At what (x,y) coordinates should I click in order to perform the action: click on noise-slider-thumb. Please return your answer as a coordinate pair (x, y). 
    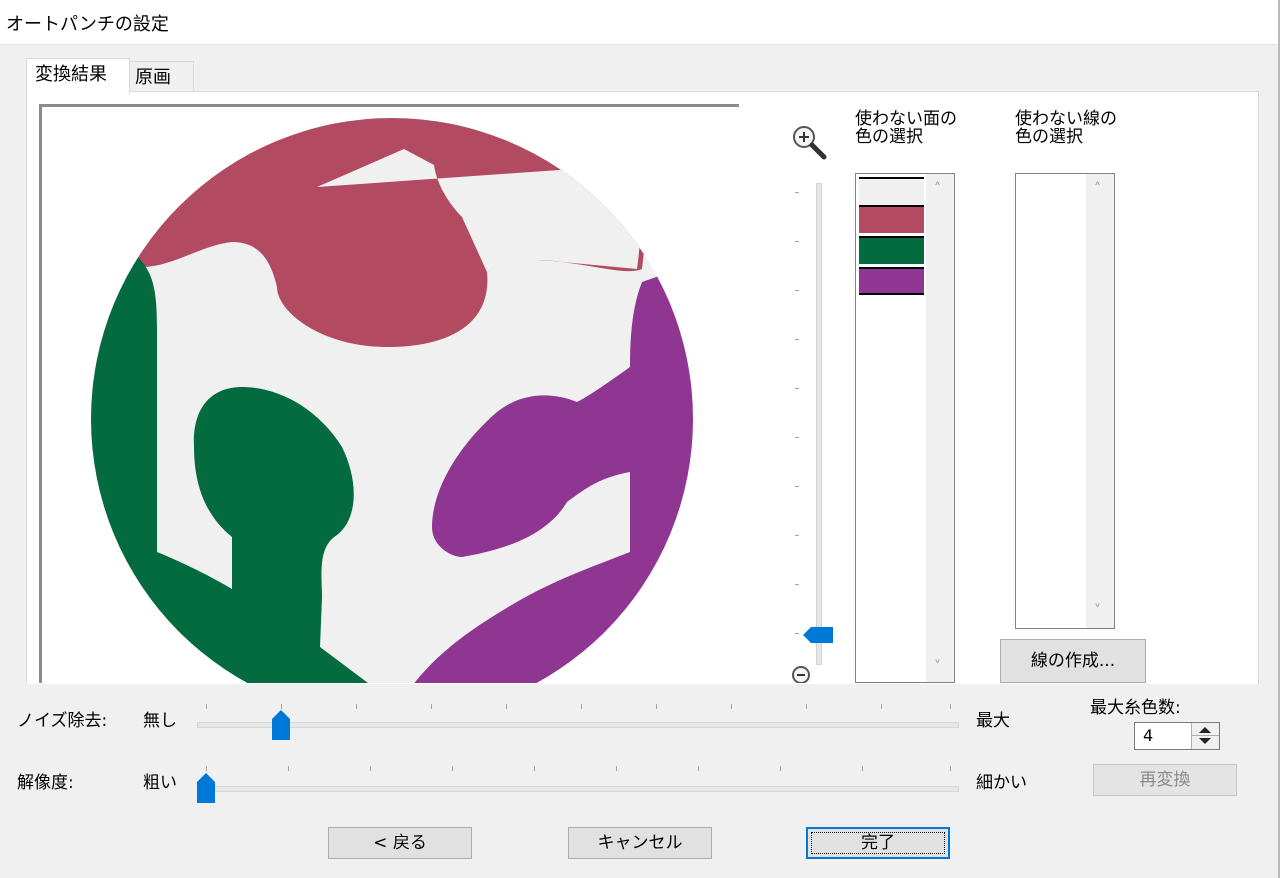
    Looking at the image, I should click on (281, 725).